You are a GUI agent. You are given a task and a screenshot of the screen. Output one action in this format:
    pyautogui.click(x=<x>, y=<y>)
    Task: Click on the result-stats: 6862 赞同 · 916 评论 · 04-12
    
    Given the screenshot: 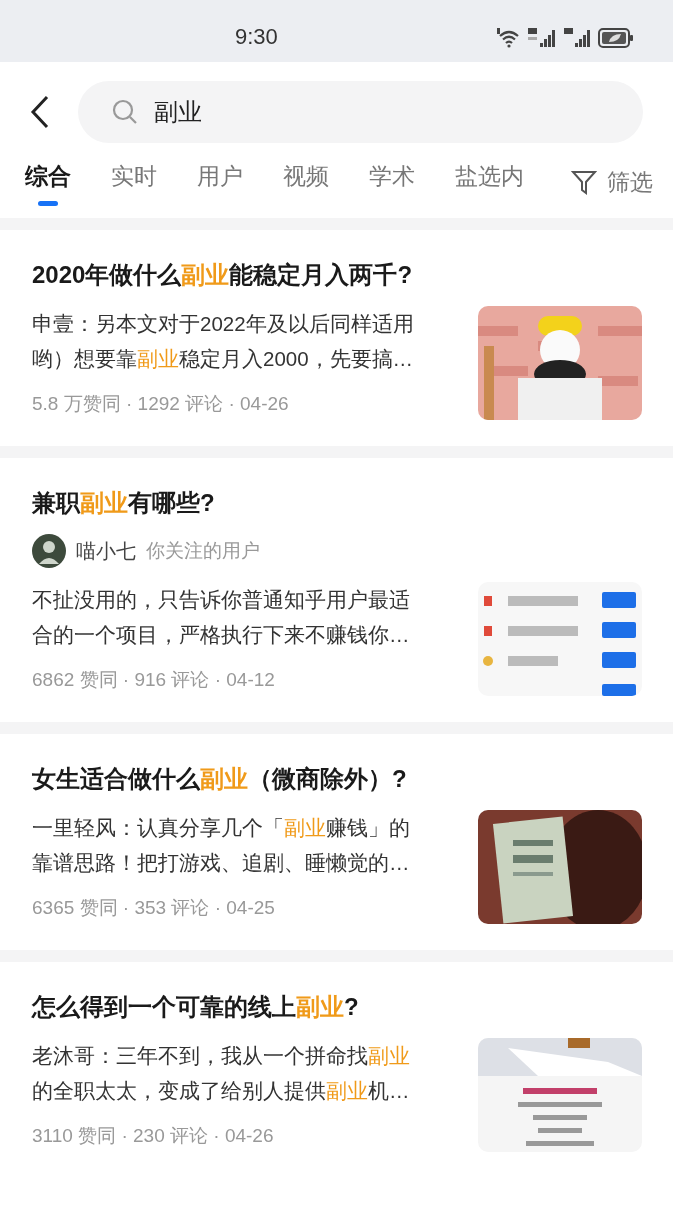 What is the action you would take?
    pyautogui.click(x=154, y=680)
    